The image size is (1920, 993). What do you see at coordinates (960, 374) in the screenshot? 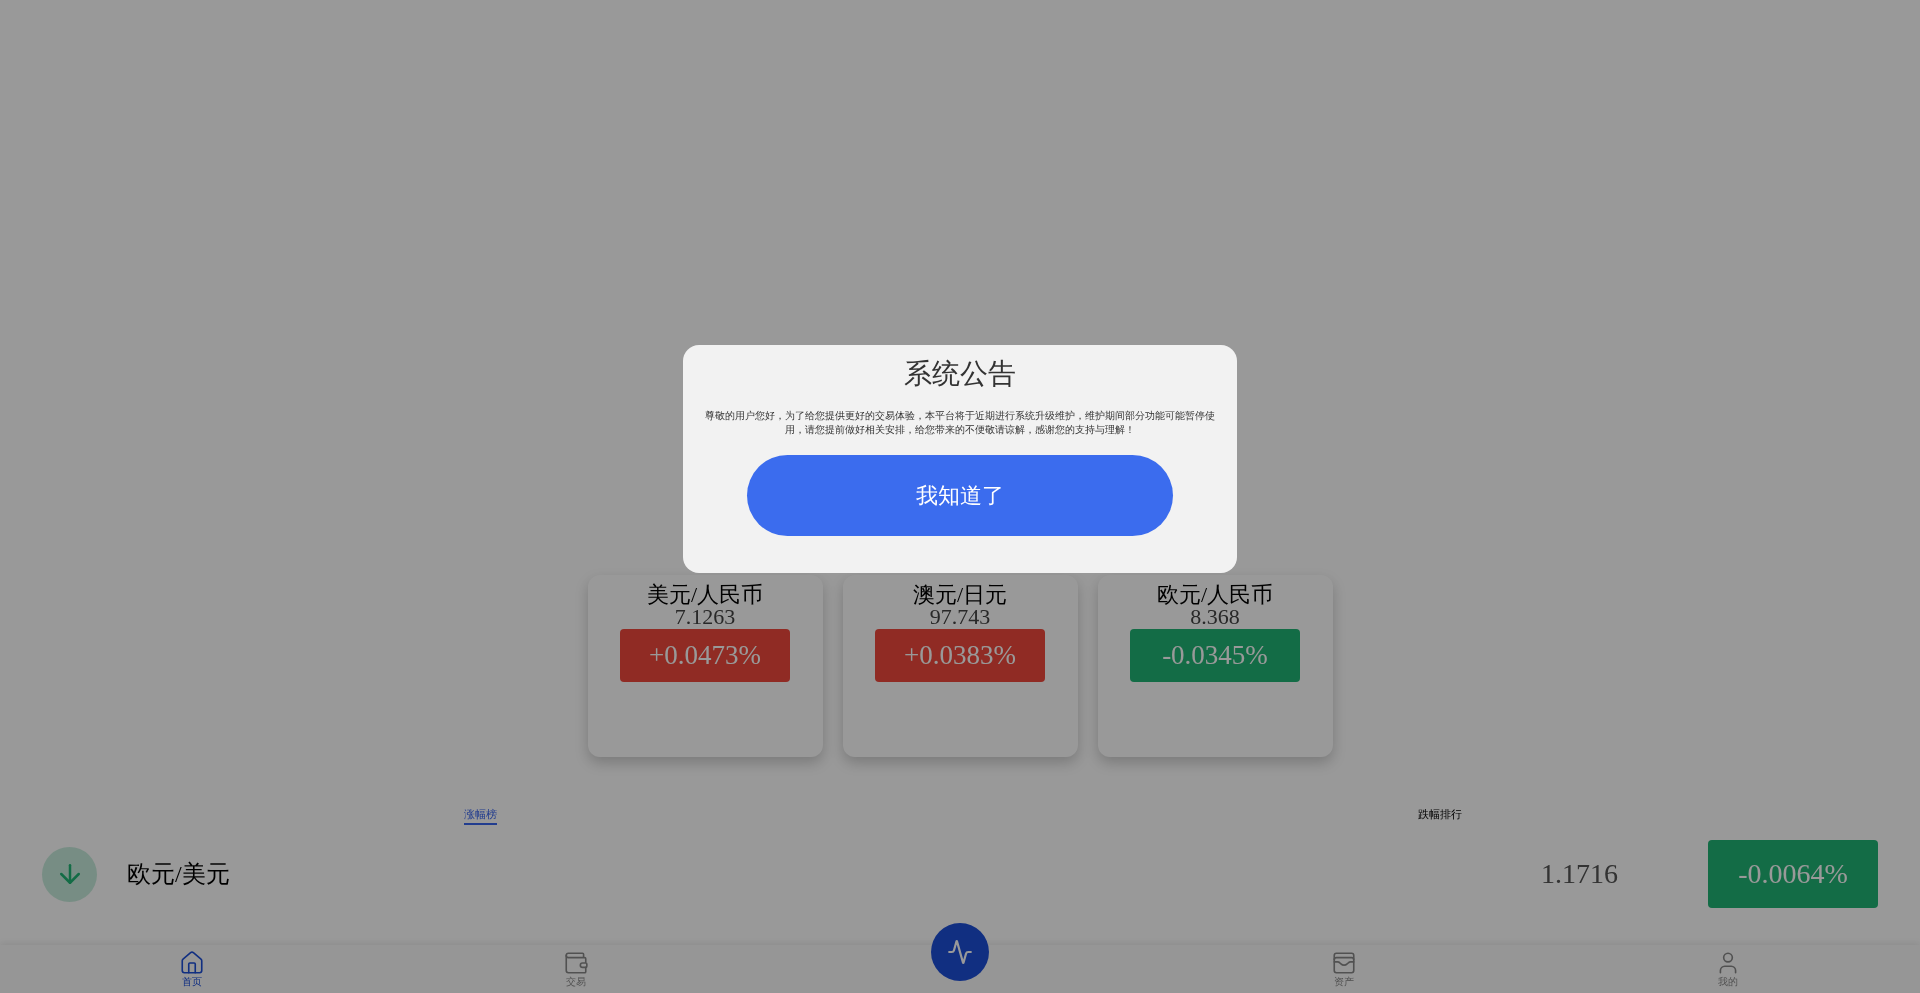
I see `dialog-title: 系统公告` at bounding box center [960, 374].